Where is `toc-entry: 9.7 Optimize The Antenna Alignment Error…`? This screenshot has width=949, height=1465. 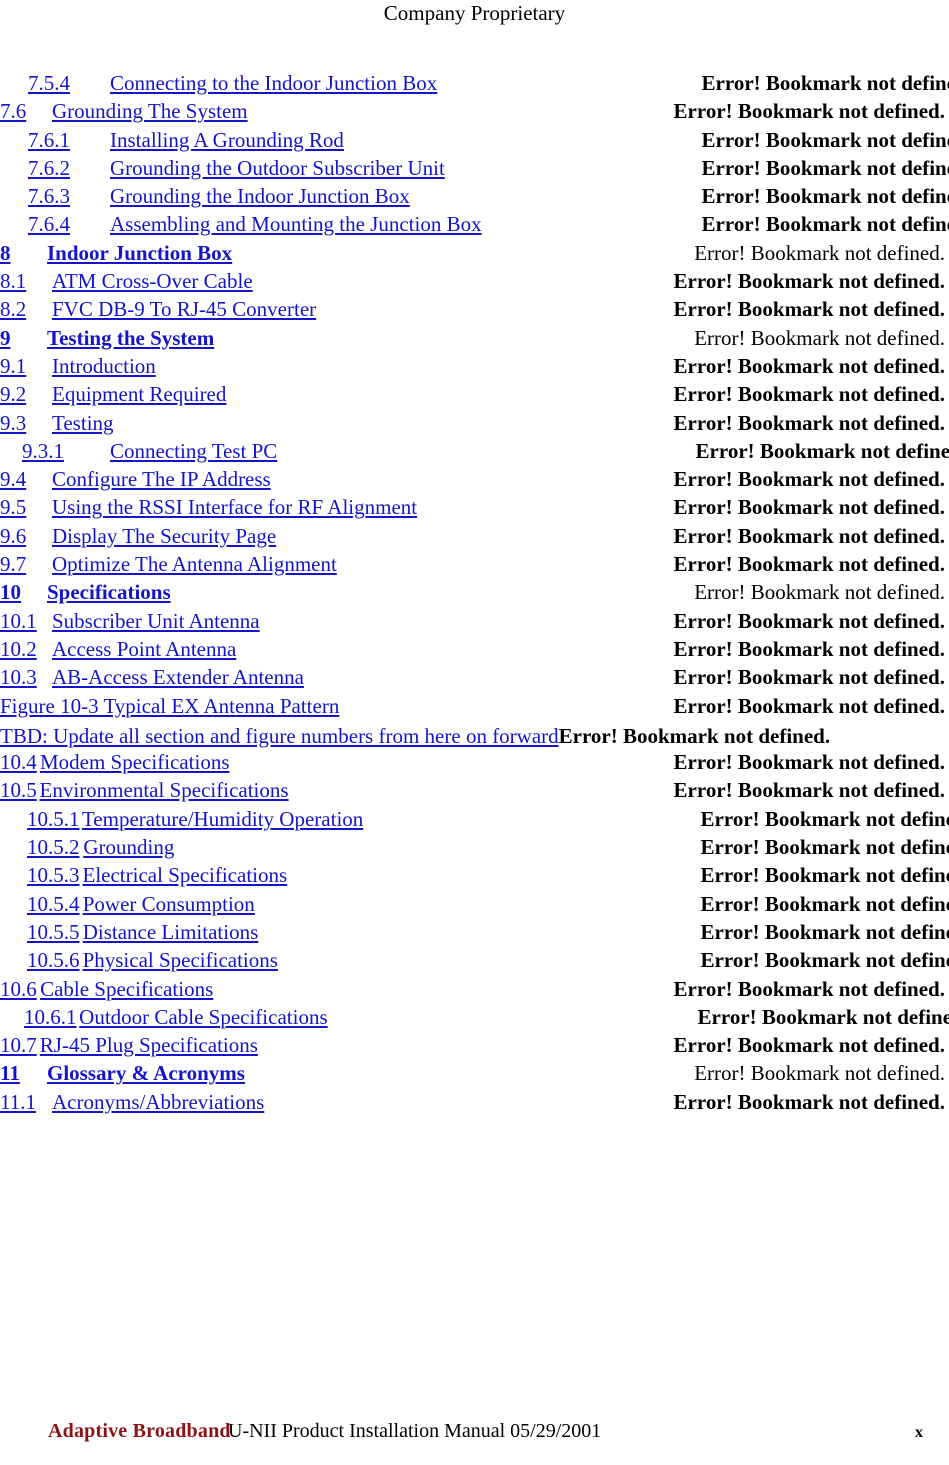 toc-entry: 9.7 Optimize The Antenna Alignment Error… is located at coordinates (474, 566).